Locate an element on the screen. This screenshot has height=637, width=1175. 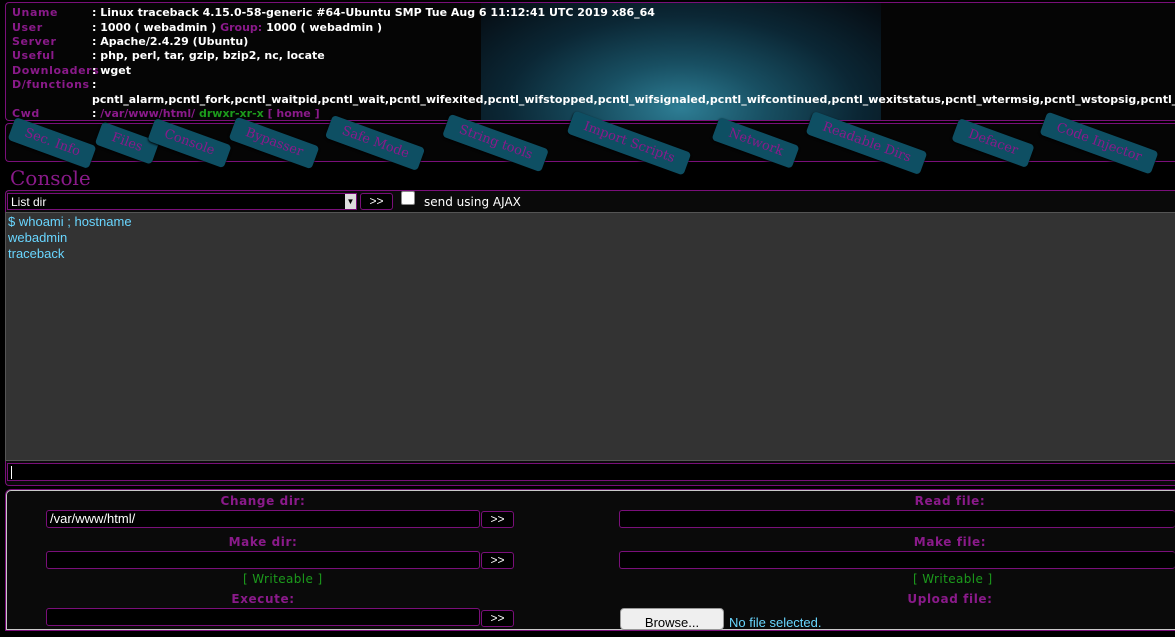
make-dir-writeable-status: [ Writeable ] is located at coordinates (283, 579).